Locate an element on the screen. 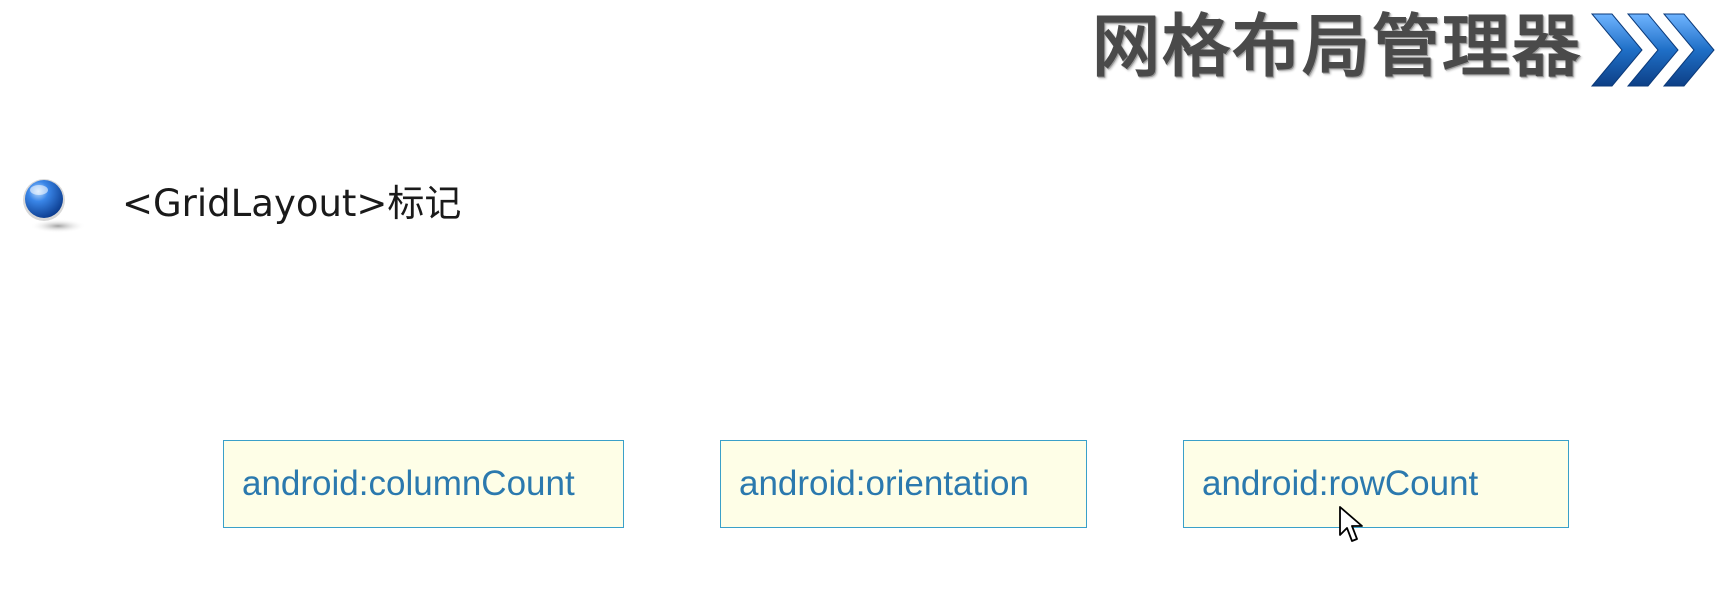 Image resolution: width=1731 pixels, height=612 pixels. slide-title-text: 网格布局管理器 is located at coordinates (1337, 47).